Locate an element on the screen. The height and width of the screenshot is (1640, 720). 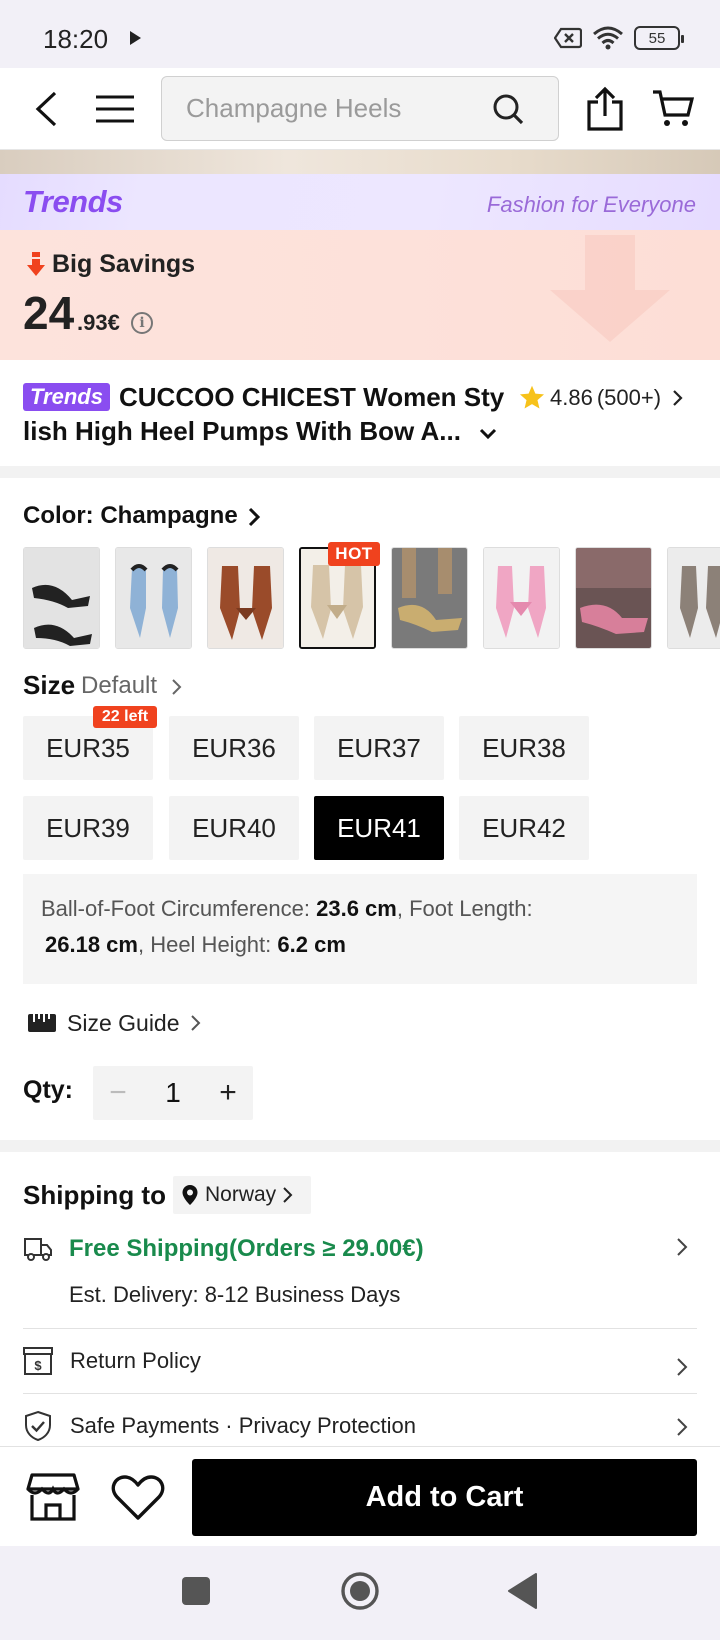
size-option-eur42: EUR42 is located at coordinates (524, 828).